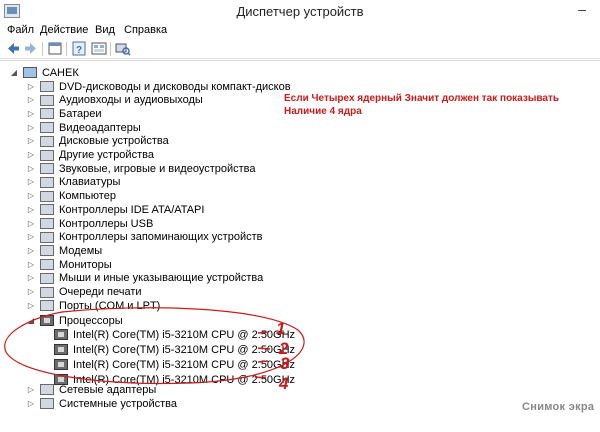 The height and width of the screenshot is (432, 600). What do you see at coordinates (47, 403) in the screenshot?
I see `system-devices-icon` at bounding box center [47, 403].